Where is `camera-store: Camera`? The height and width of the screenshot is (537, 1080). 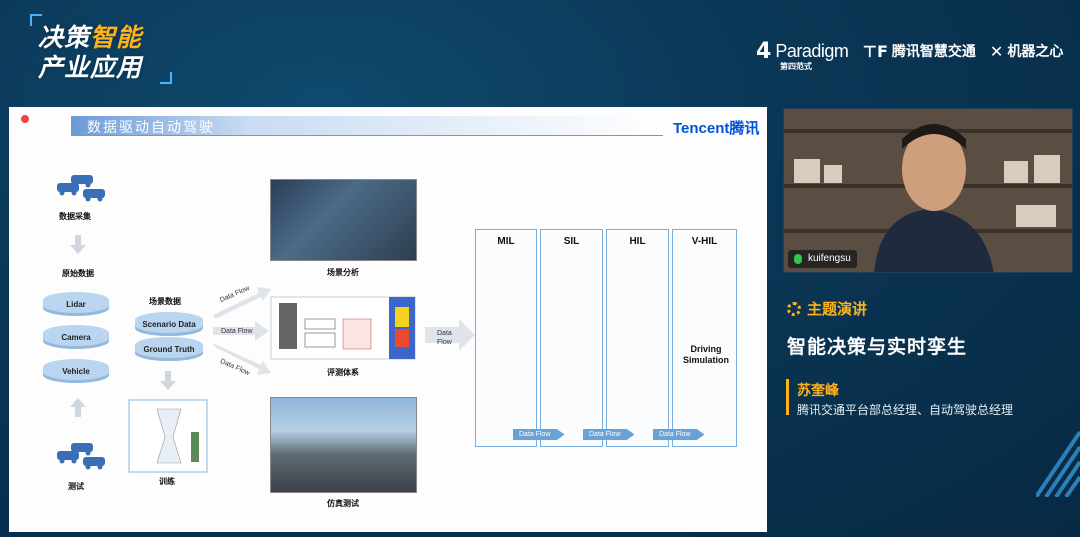
camera-store: Camera is located at coordinates (76, 337).